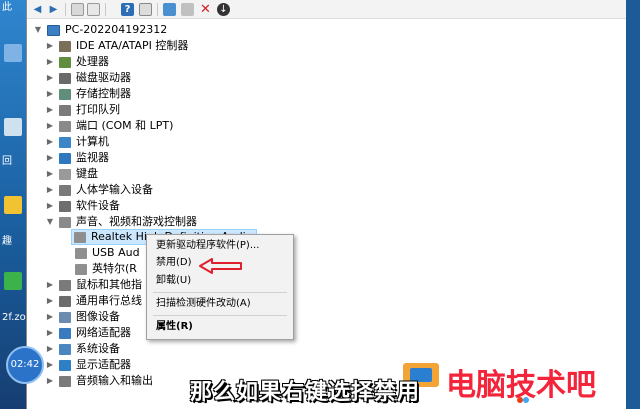  Describe the element at coordinates (103, 93) in the screenshot. I see `tree-item-label: 存储控制器` at that location.